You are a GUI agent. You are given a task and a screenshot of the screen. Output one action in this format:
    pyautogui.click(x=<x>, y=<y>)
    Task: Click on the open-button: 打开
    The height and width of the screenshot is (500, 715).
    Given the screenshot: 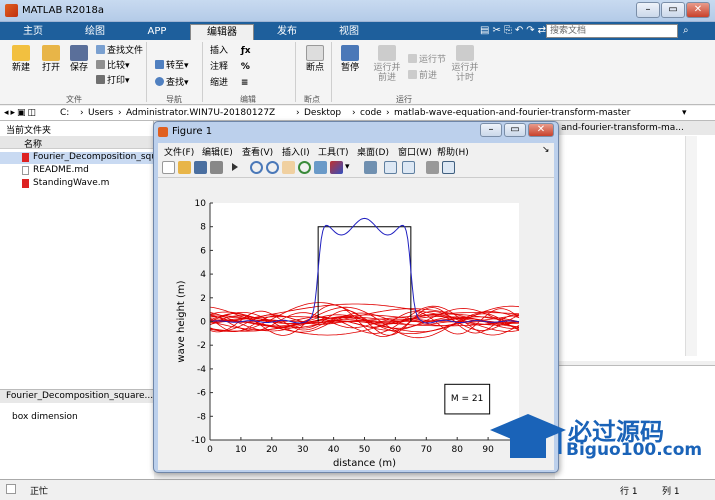 What is the action you would take?
    pyautogui.click(x=51, y=59)
    